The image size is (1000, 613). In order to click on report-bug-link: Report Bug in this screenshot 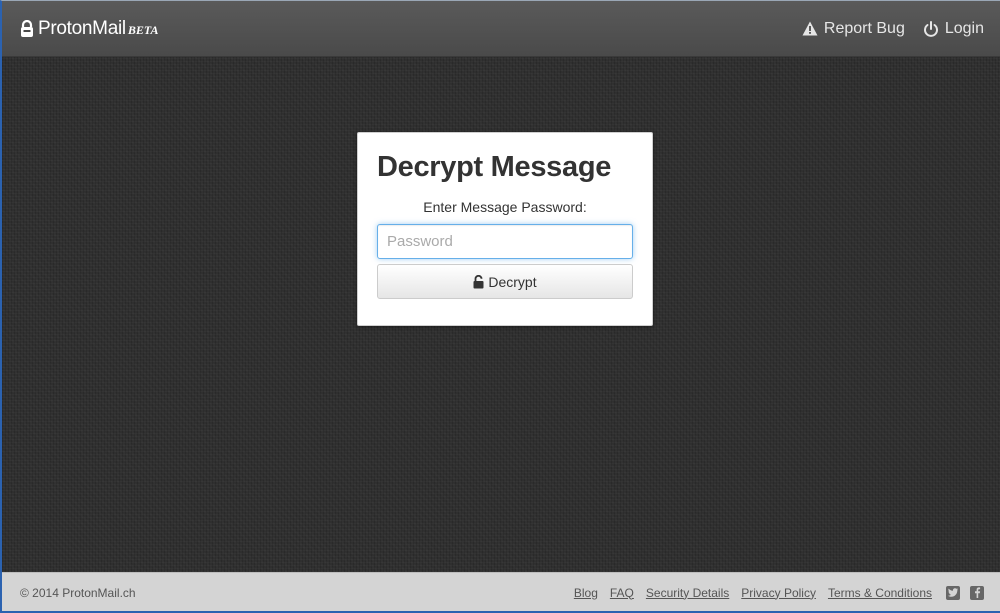, I will do `click(853, 29)`.